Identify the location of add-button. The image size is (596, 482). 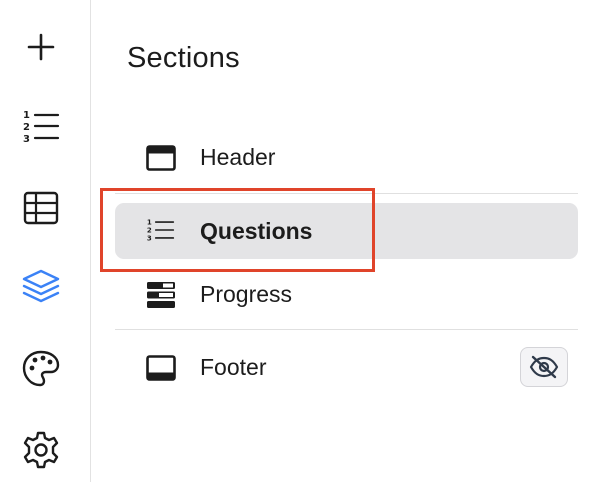
(41, 47).